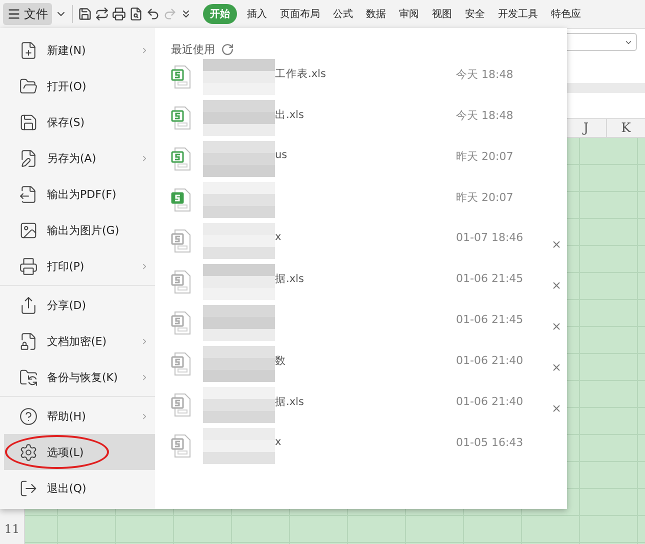  What do you see at coordinates (289, 115) in the screenshot?
I see `file-name: 出.xls` at bounding box center [289, 115].